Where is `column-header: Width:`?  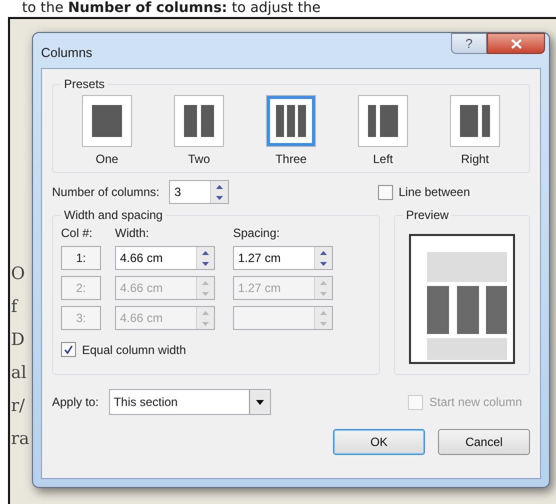
column-header: Width: is located at coordinates (132, 233).